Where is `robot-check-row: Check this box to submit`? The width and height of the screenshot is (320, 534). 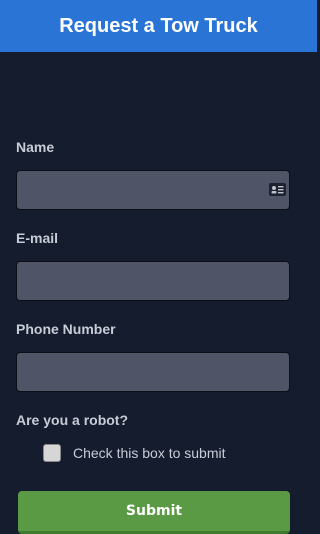
robot-check-row: Check this box to submit is located at coordinates (134, 453).